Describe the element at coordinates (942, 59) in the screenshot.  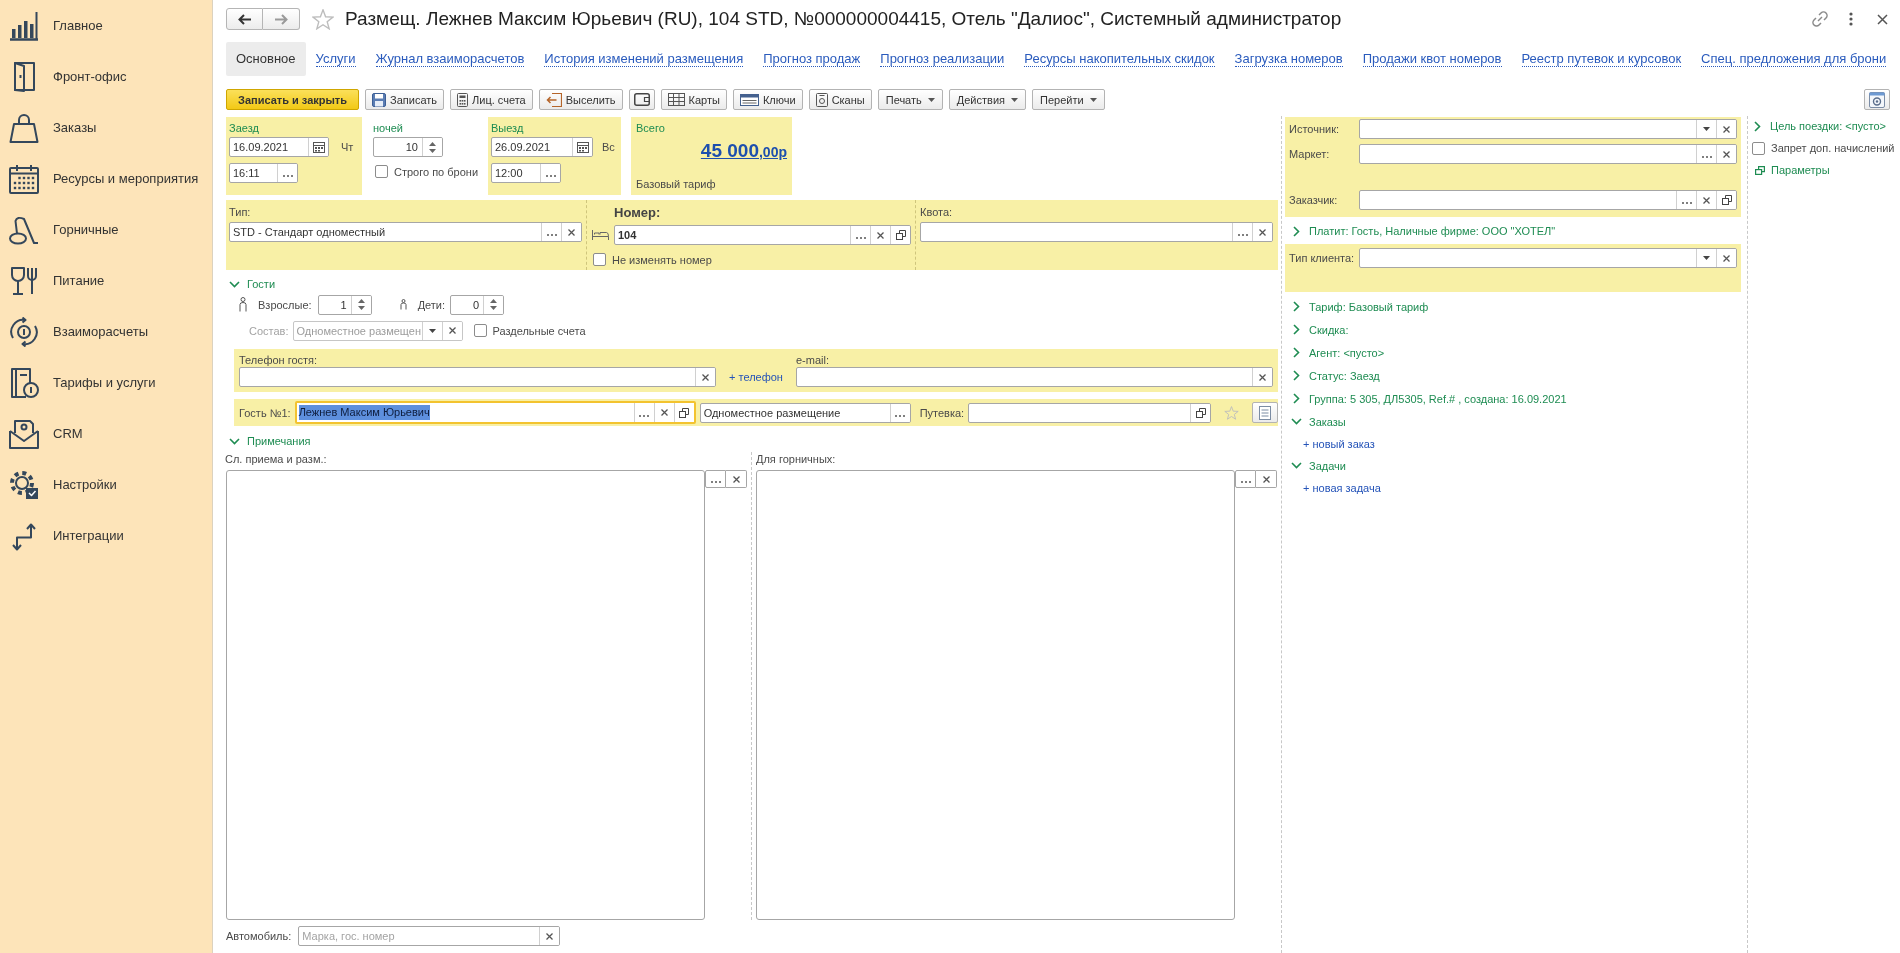
I see `tab: Прогноз реализации` at that location.